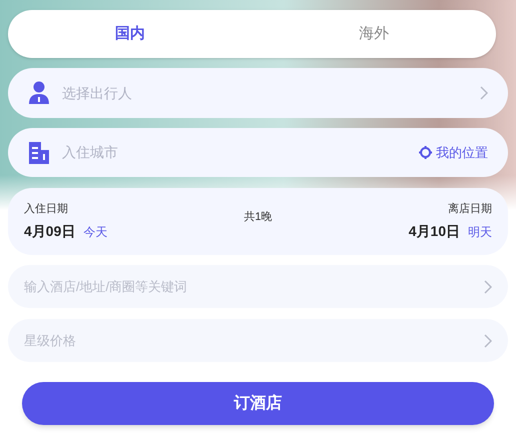 This screenshot has width=516, height=438. Describe the element at coordinates (130, 34) in the screenshot. I see `tab: 国内` at that location.